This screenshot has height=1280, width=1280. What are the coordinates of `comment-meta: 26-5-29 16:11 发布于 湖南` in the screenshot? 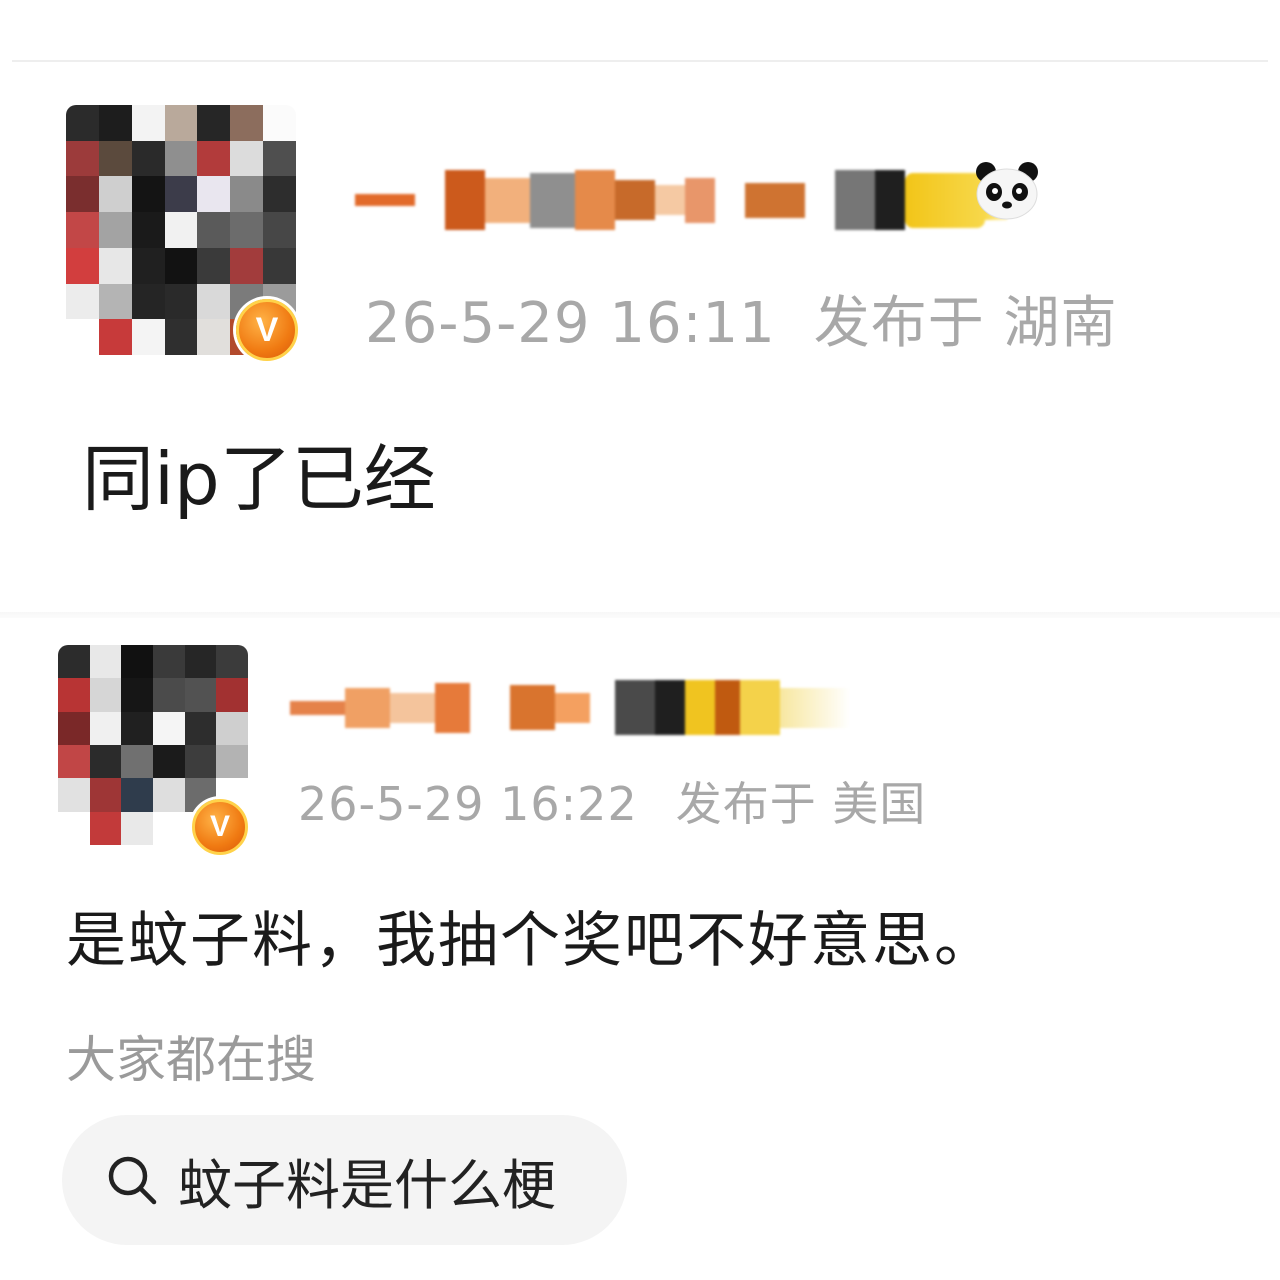 It's located at (741, 318).